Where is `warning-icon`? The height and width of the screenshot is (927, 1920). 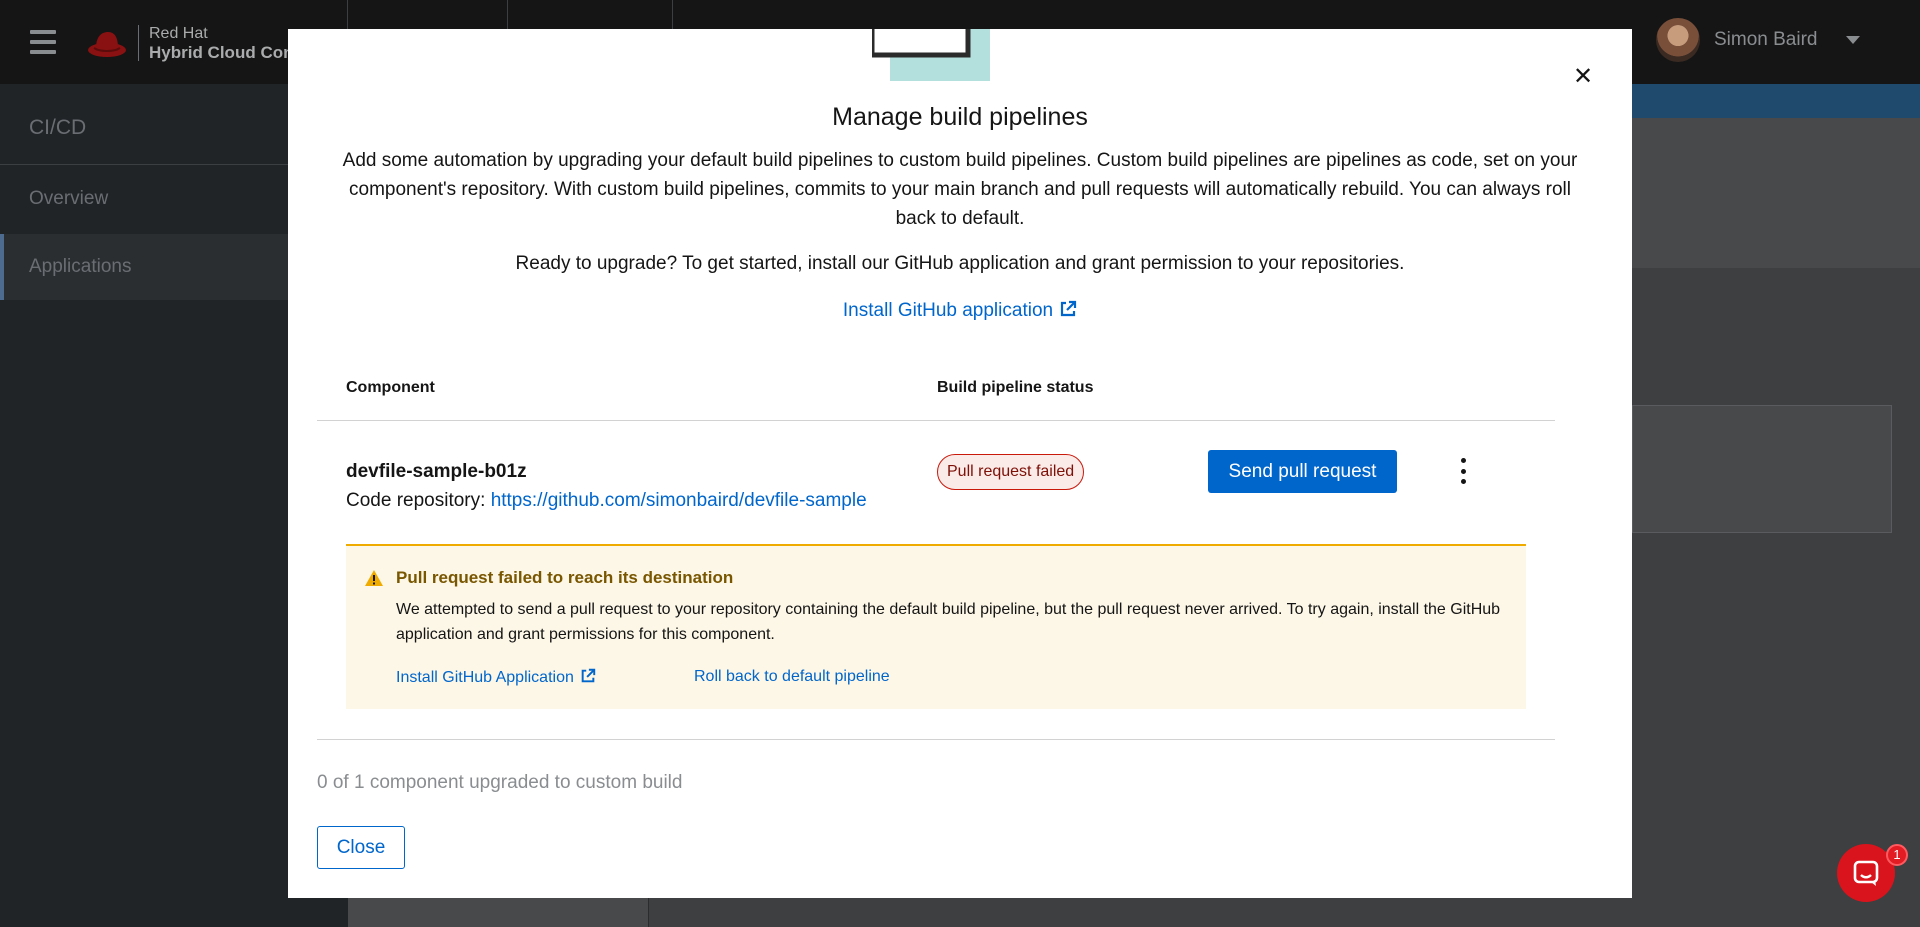 warning-icon is located at coordinates (374, 578).